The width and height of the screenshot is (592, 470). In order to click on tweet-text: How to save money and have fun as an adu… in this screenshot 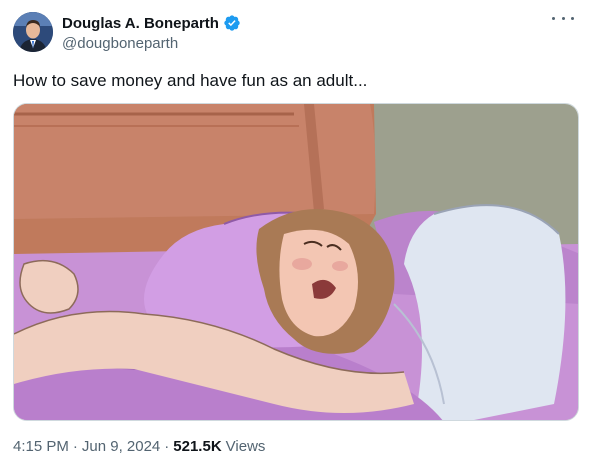, I will do `click(190, 80)`.